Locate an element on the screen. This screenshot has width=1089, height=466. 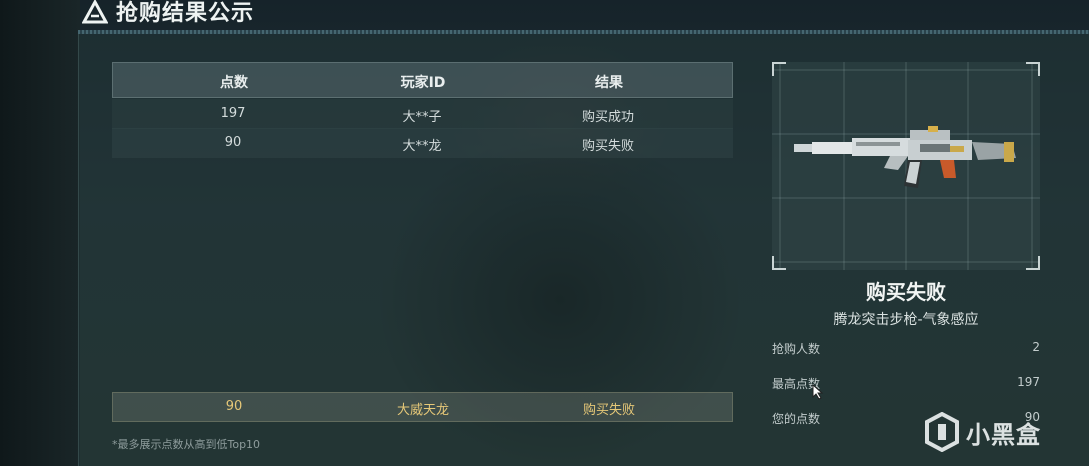
row-points: 90 is located at coordinates (233, 142).